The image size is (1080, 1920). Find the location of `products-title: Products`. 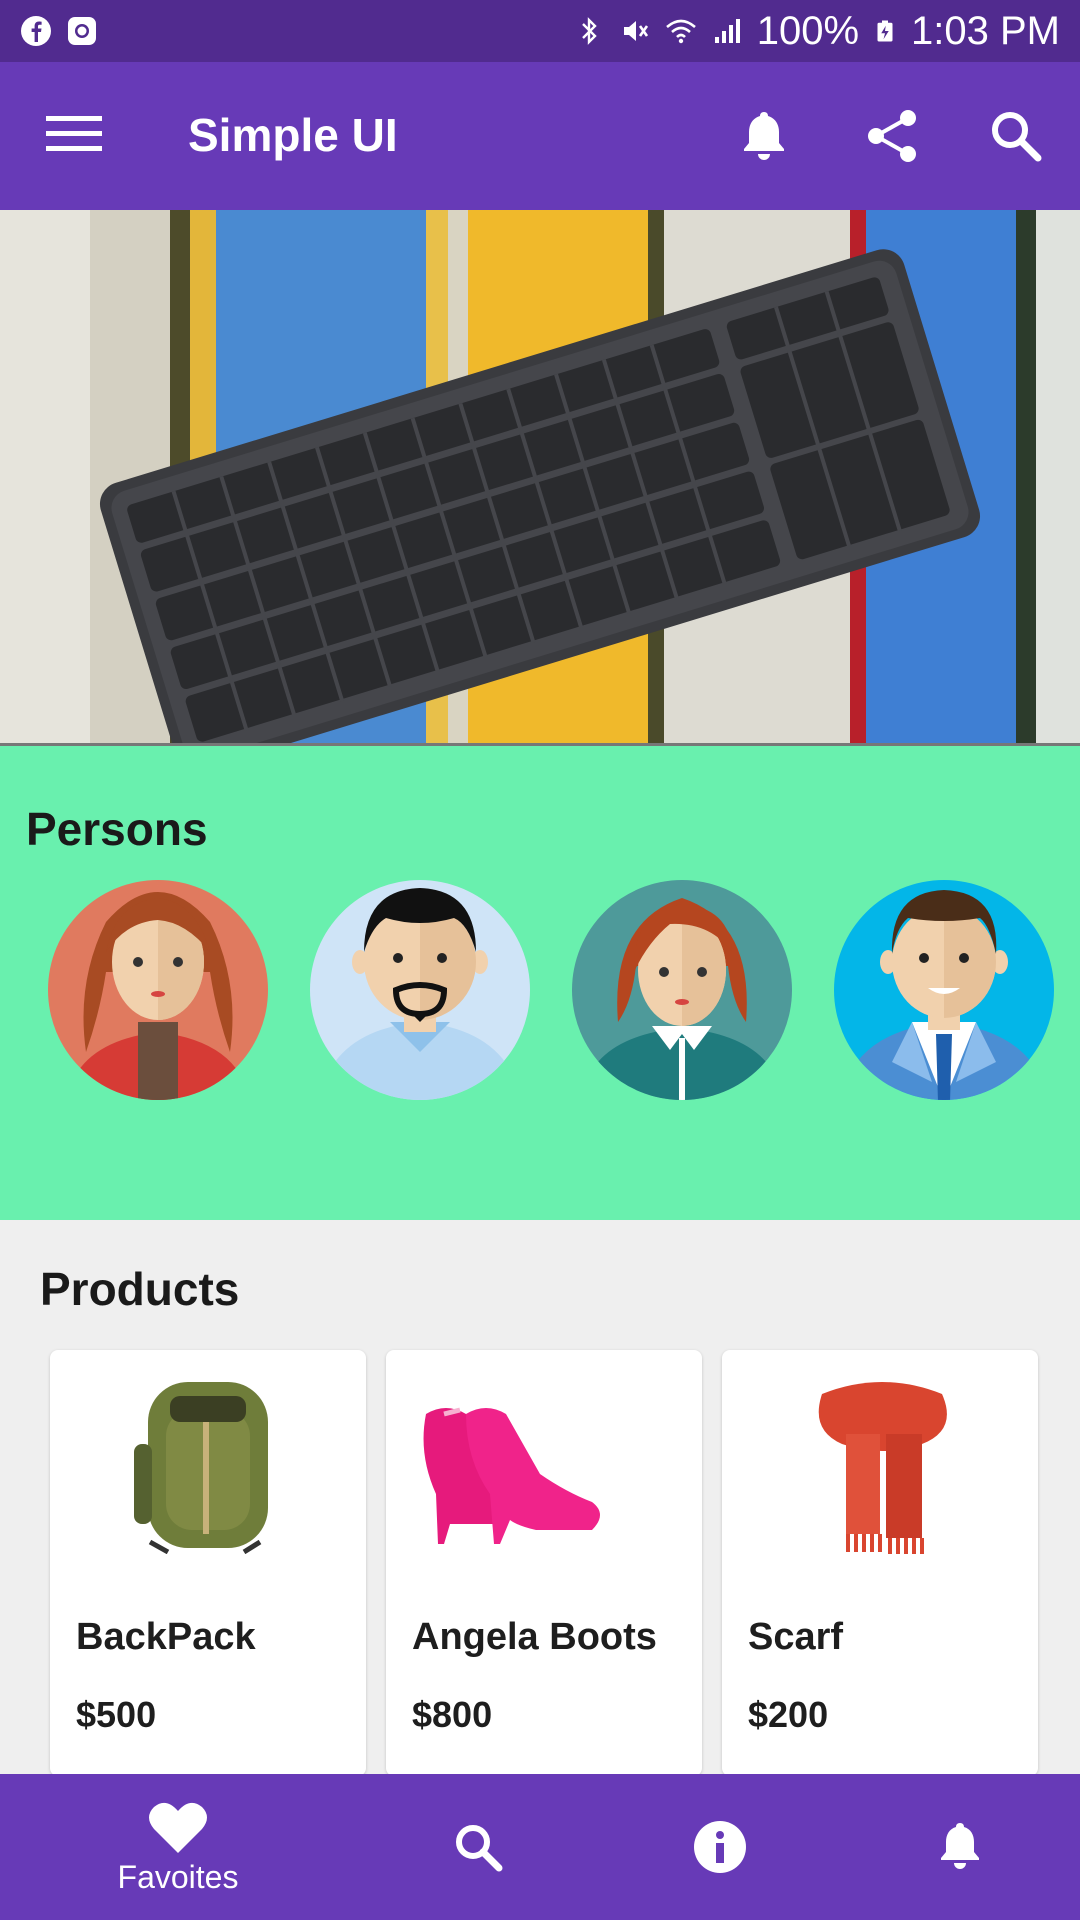

products-title: Products is located at coordinates (140, 1289).